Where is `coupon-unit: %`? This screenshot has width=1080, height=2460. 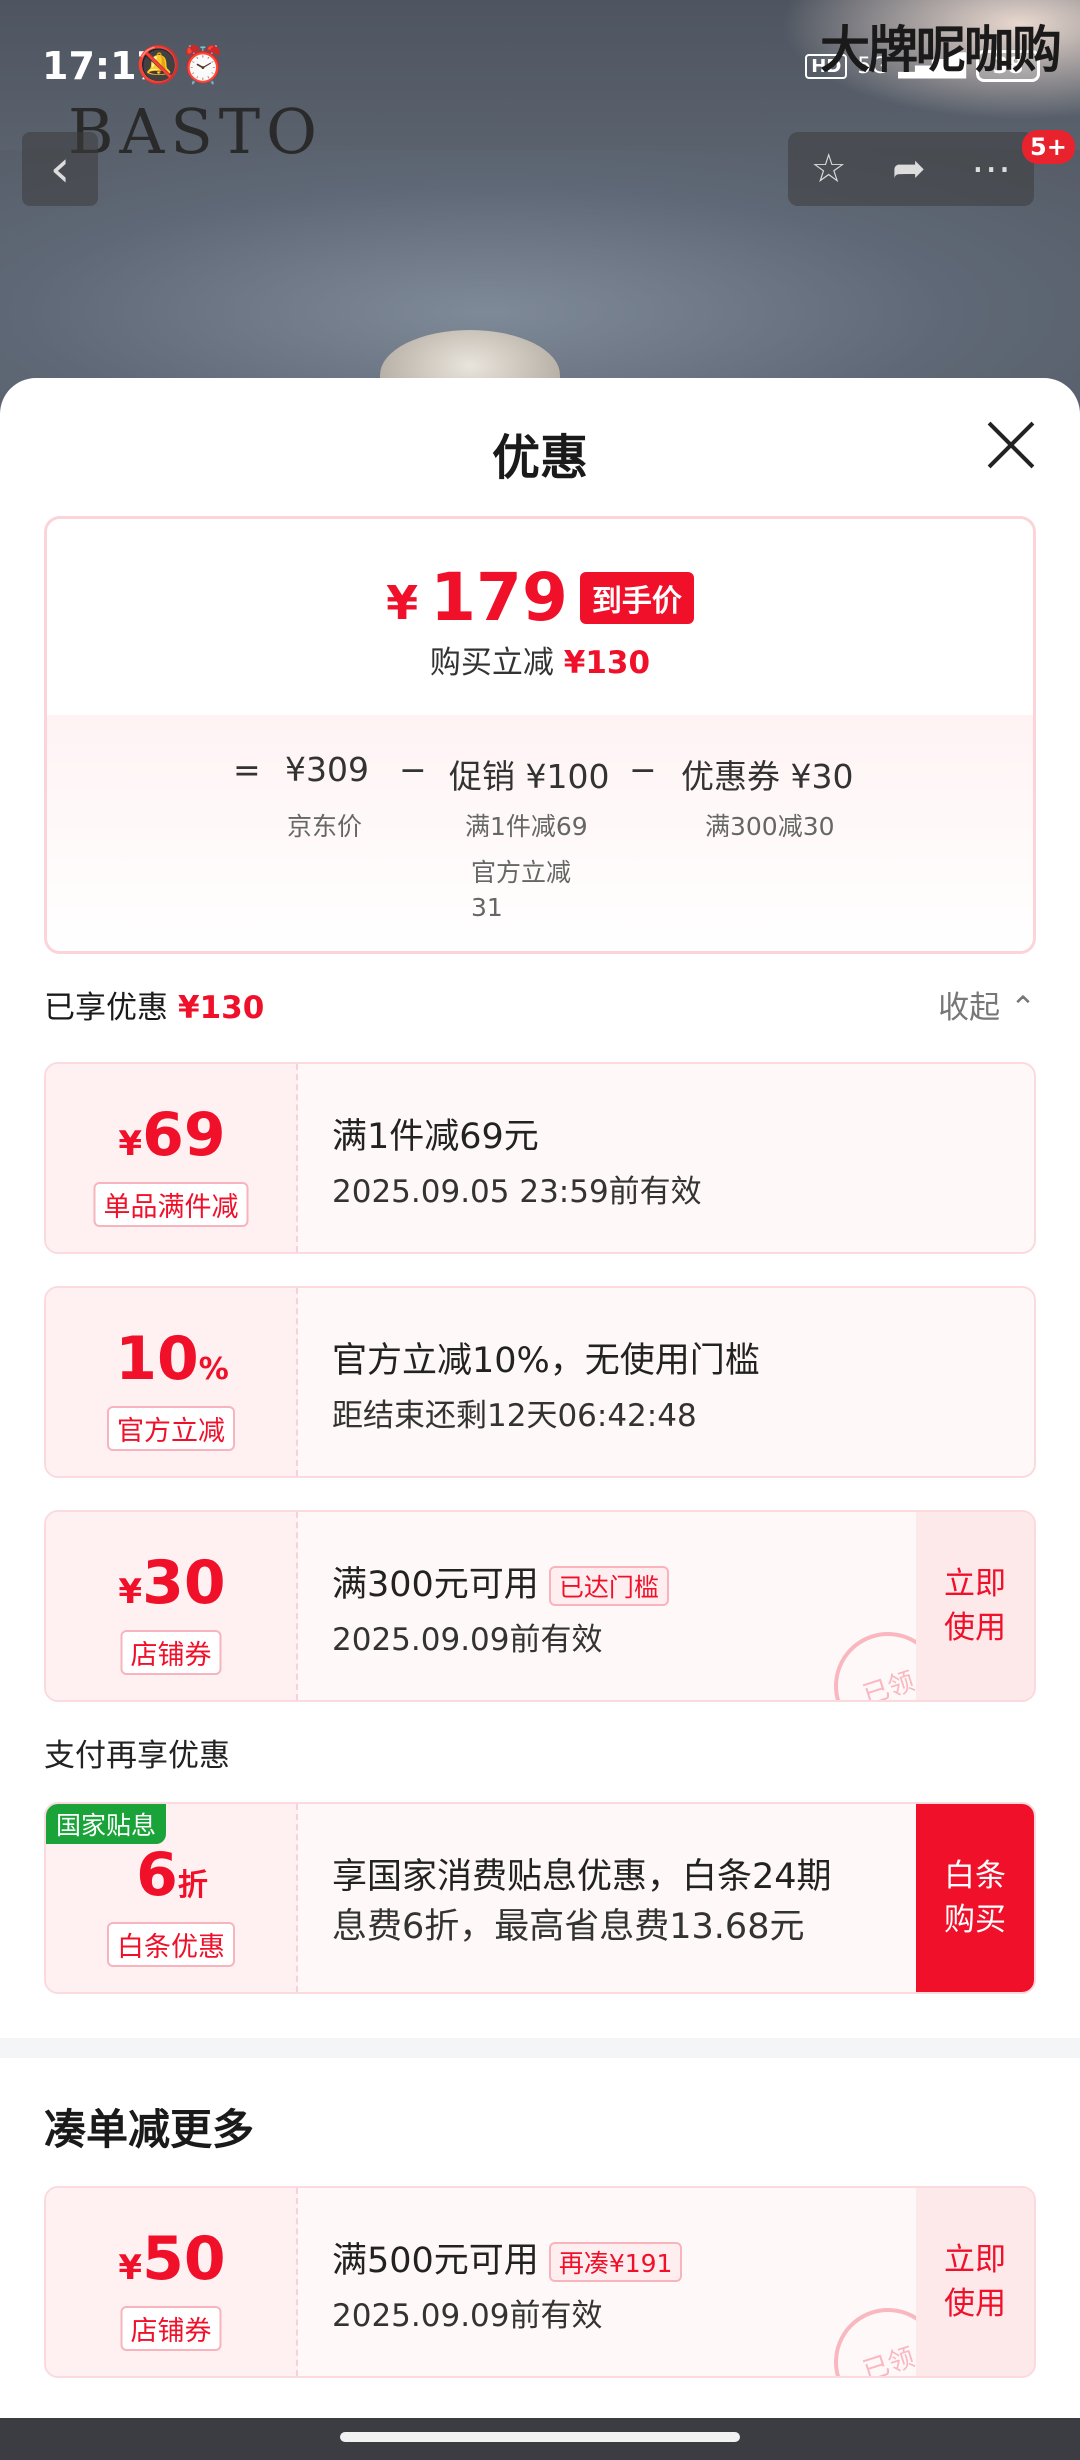 coupon-unit: % is located at coordinates (213, 1369).